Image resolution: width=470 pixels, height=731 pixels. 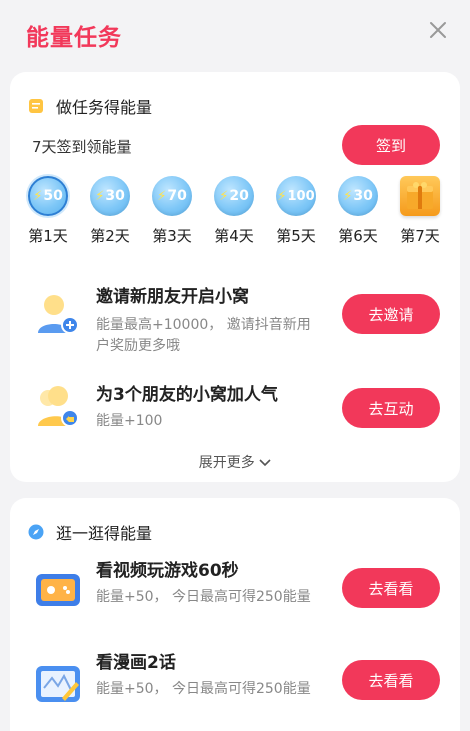 I want to click on day-label: 第6天, so click(x=358, y=236).